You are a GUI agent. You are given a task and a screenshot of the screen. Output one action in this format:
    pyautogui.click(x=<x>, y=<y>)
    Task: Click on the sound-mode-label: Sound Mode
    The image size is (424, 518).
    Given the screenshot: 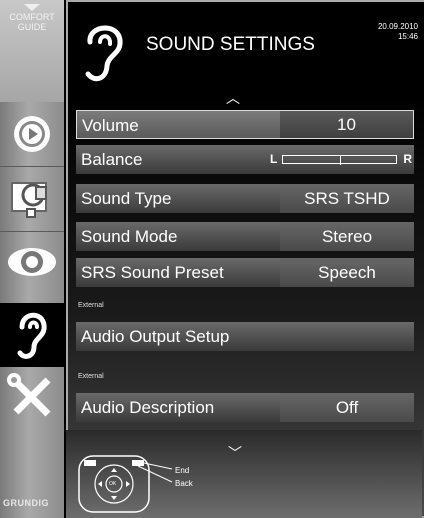 What is the action you would take?
    pyautogui.click(x=129, y=236)
    